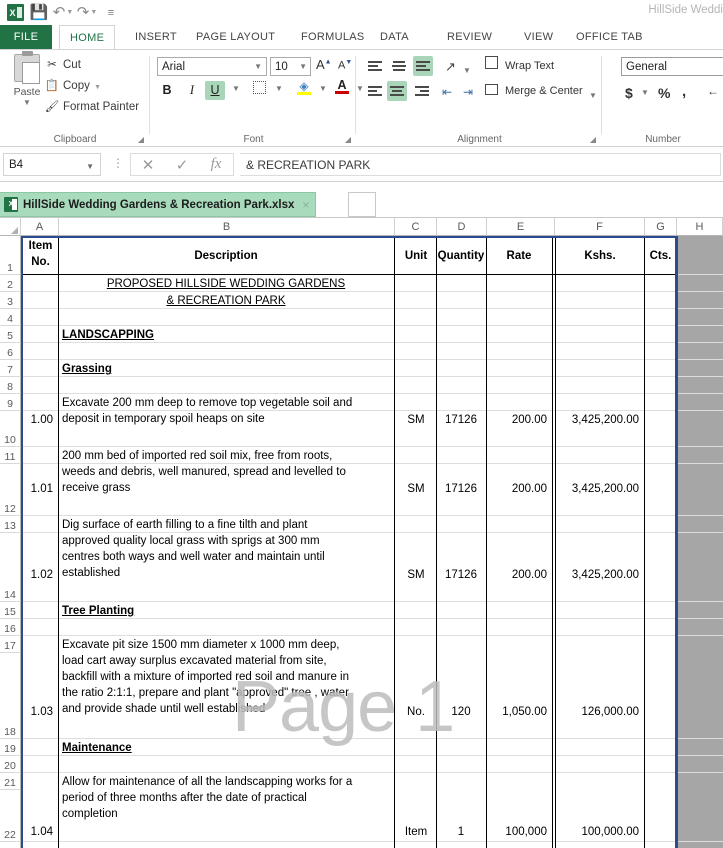  I want to click on increase-indent-button: ⇥, so click(473, 92).